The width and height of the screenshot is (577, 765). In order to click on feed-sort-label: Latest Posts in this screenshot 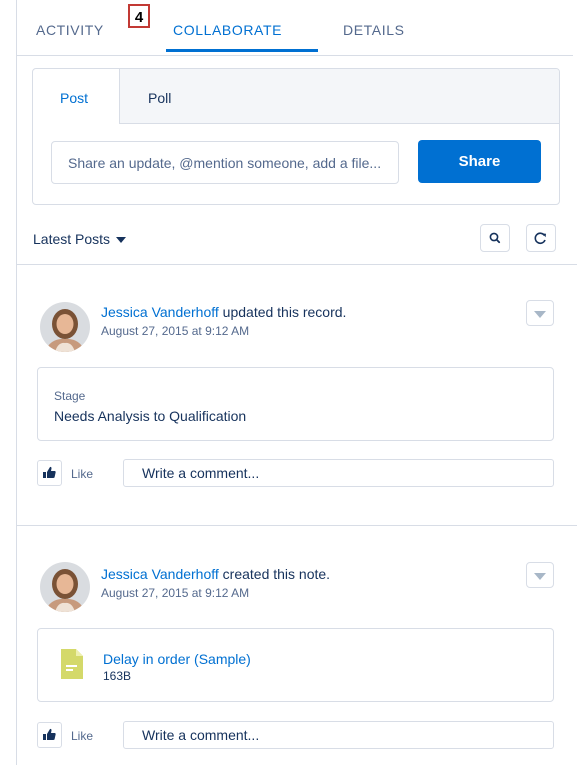, I will do `click(72, 239)`.